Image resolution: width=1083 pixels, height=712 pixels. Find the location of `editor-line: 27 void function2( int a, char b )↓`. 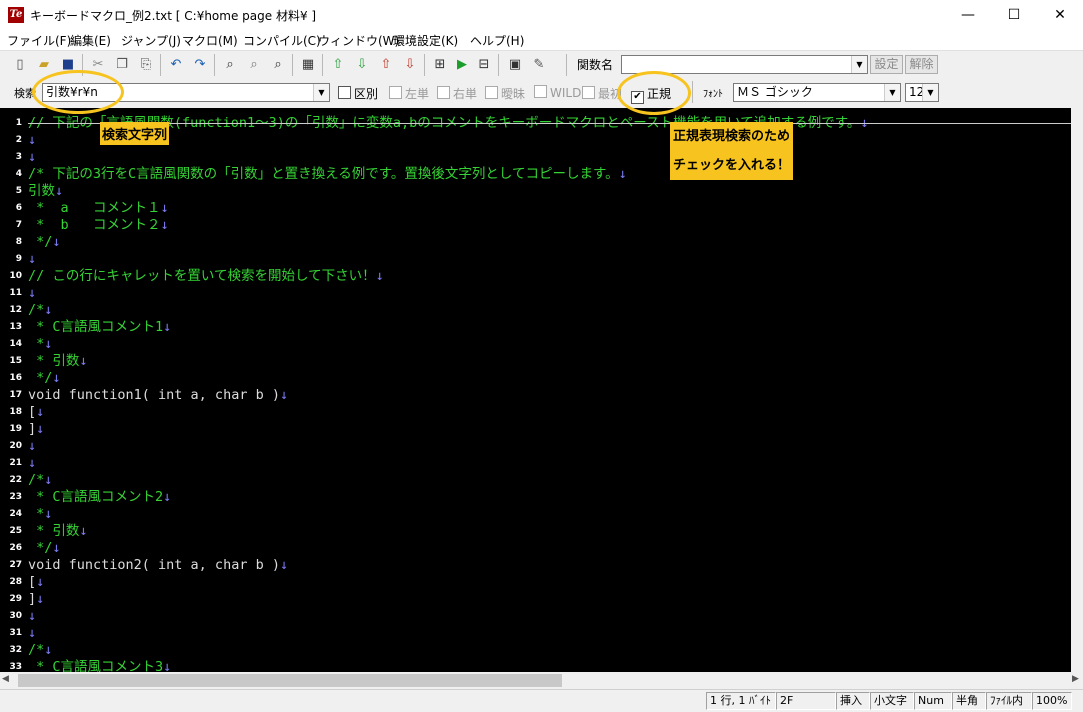

editor-line: 27 void function2( int a, char b )↓ is located at coordinates (535, 565).